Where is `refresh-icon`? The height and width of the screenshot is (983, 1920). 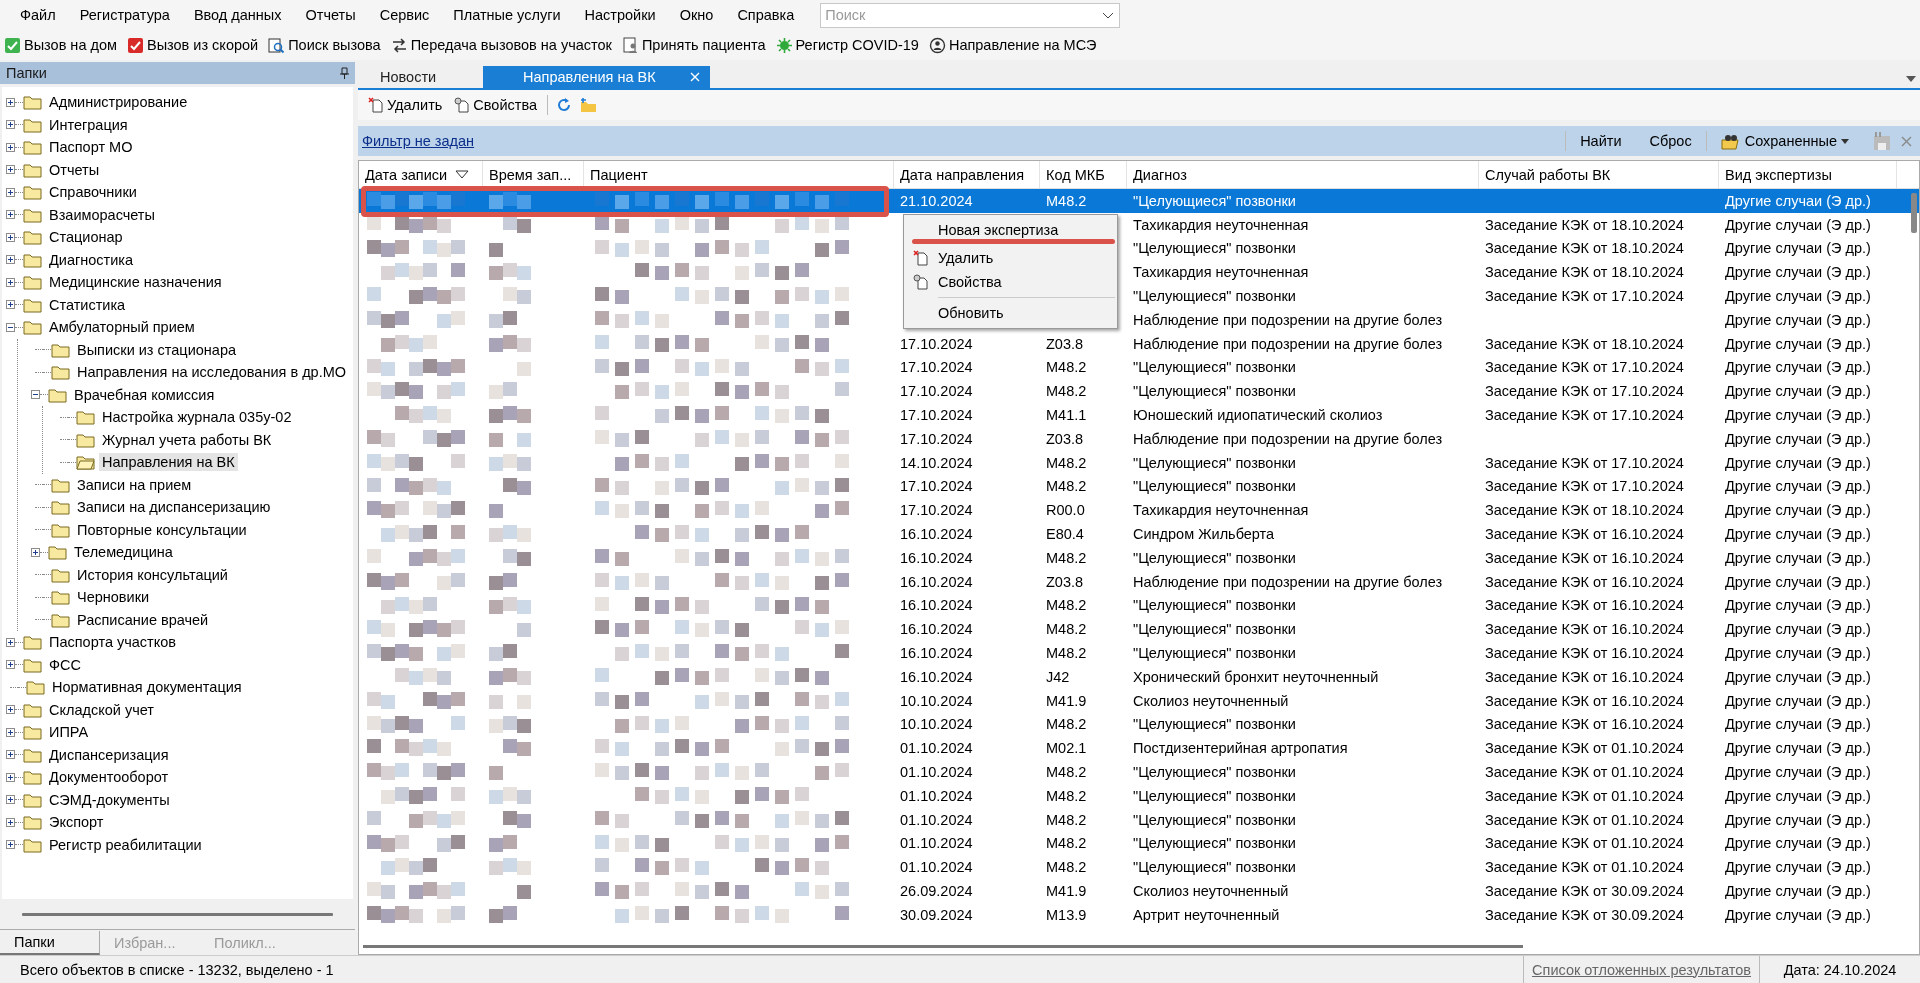
refresh-icon is located at coordinates (564, 105).